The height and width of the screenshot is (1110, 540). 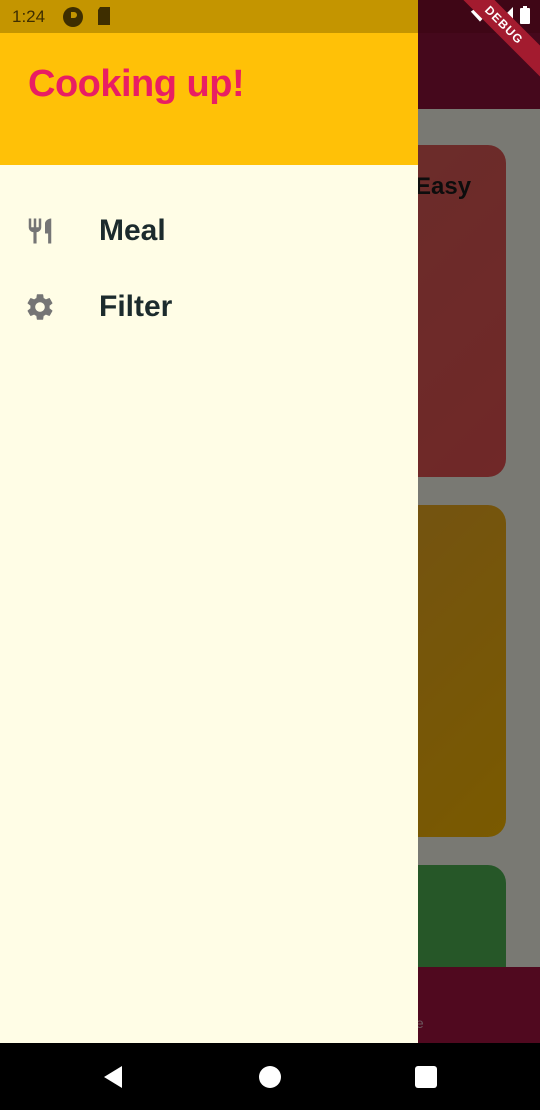 What do you see at coordinates (136, 306) in the screenshot?
I see `drawer-item-label: Filter` at bounding box center [136, 306].